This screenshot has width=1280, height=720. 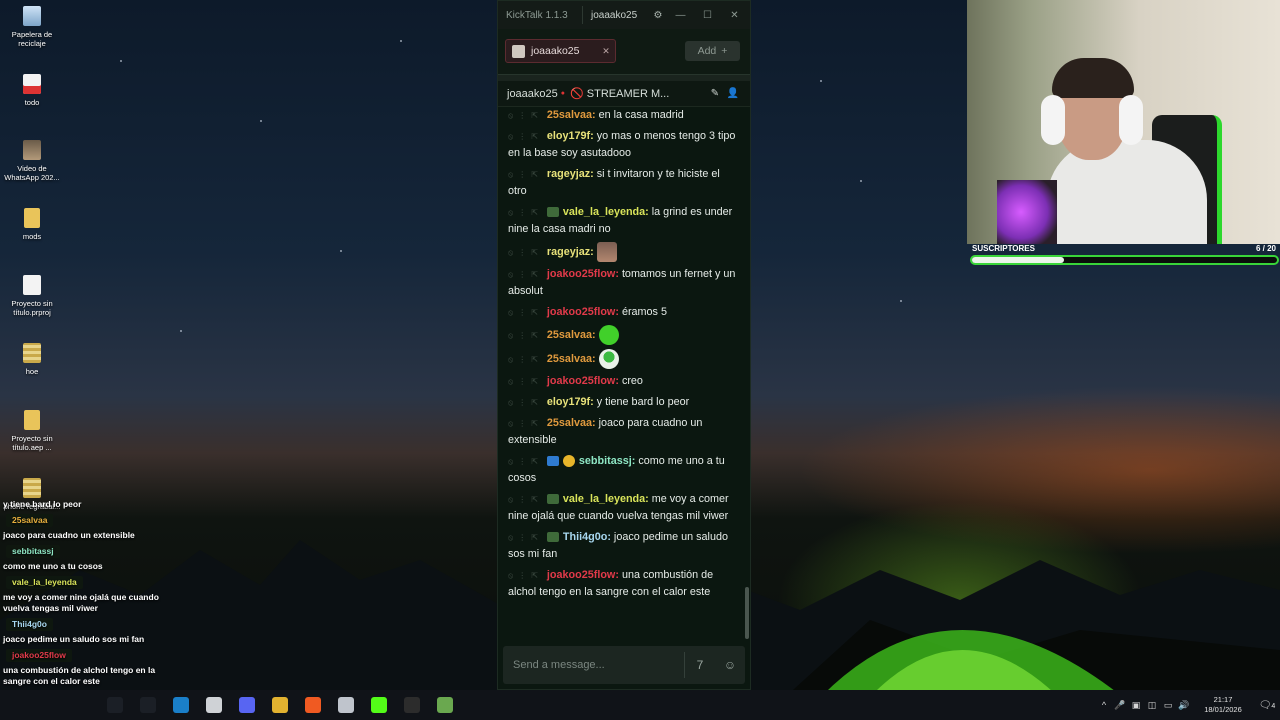 I want to click on clock: 21:17 18/01/2026, so click(x=1223, y=705).